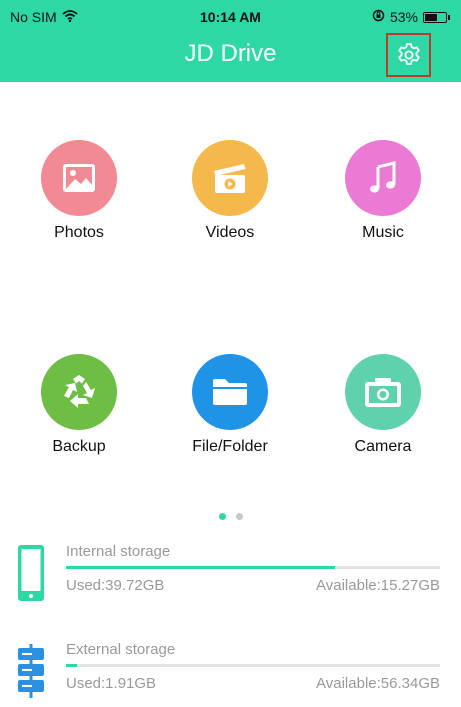  What do you see at coordinates (230, 446) in the screenshot?
I see `tile-label-file-folder: File/Folder` at bounding box center [230, 446].